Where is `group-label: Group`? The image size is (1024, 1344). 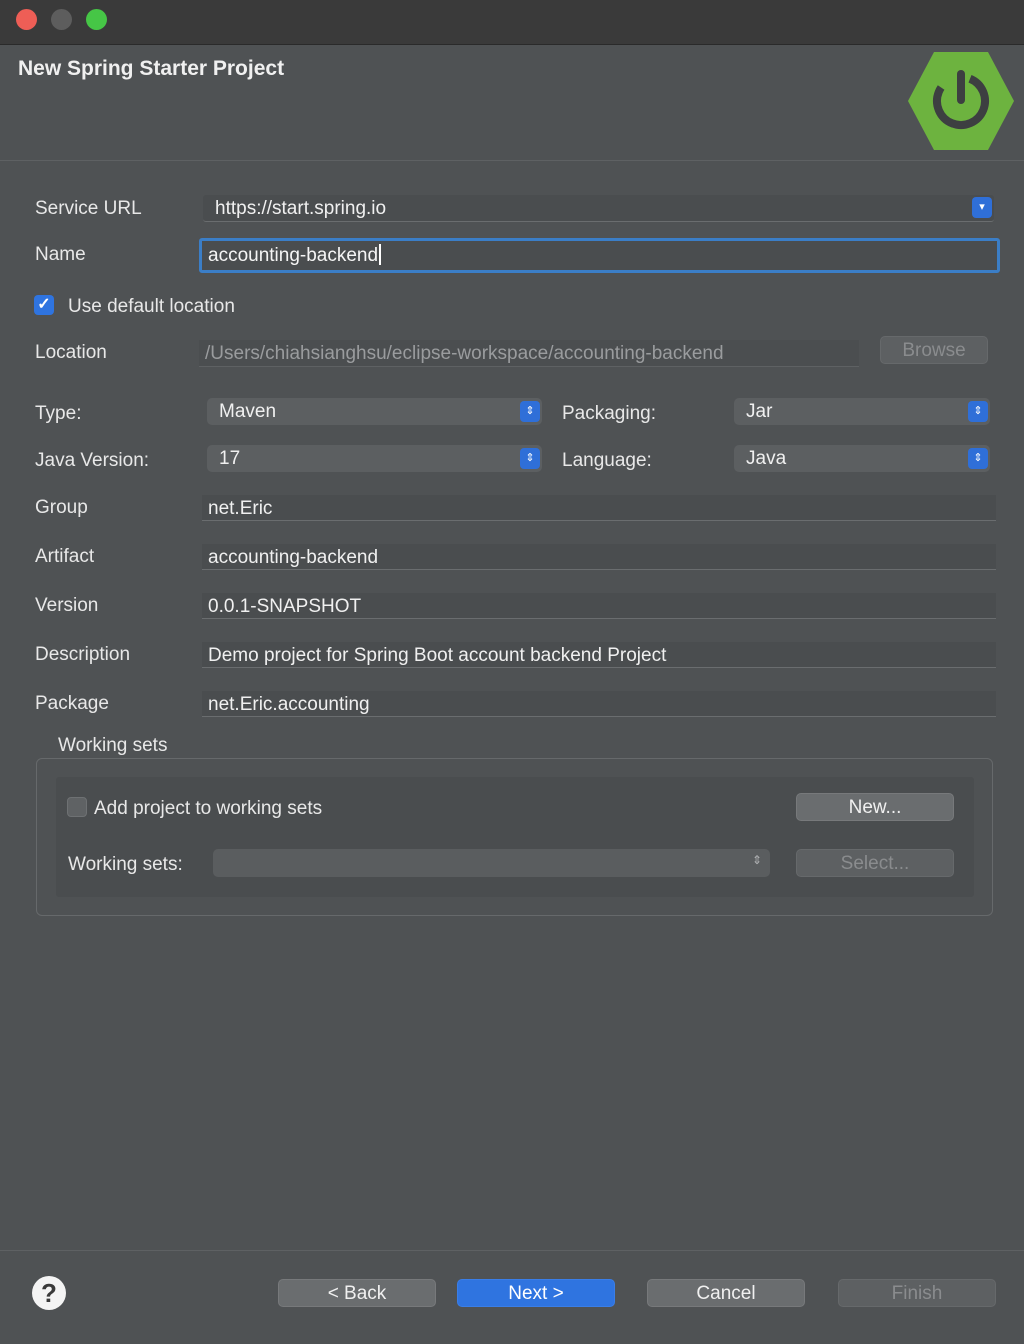 group-label: Group is located at coordinates (61, 507).